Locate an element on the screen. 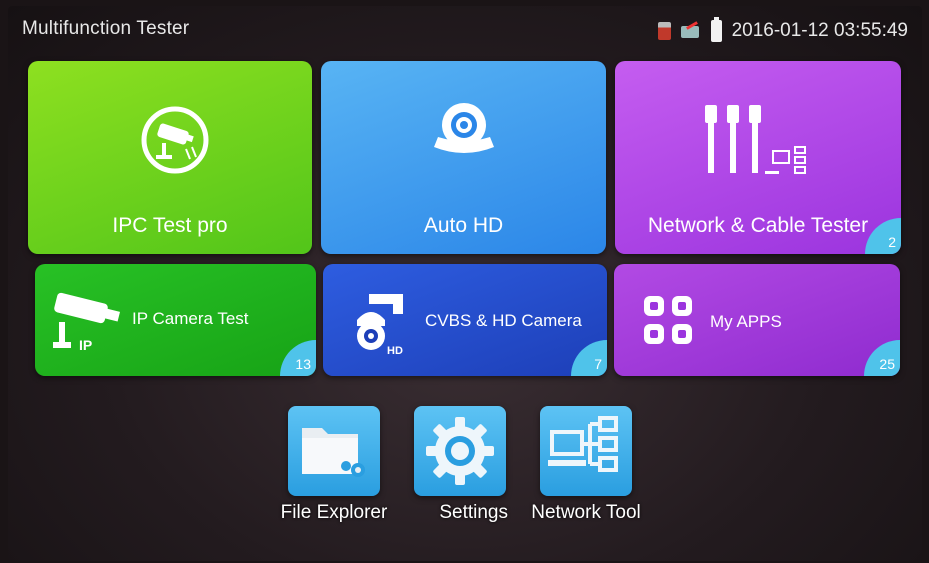 The width and height of the screenshot is (929, 563). network-tool-icon is located at coordinates (586, 451).